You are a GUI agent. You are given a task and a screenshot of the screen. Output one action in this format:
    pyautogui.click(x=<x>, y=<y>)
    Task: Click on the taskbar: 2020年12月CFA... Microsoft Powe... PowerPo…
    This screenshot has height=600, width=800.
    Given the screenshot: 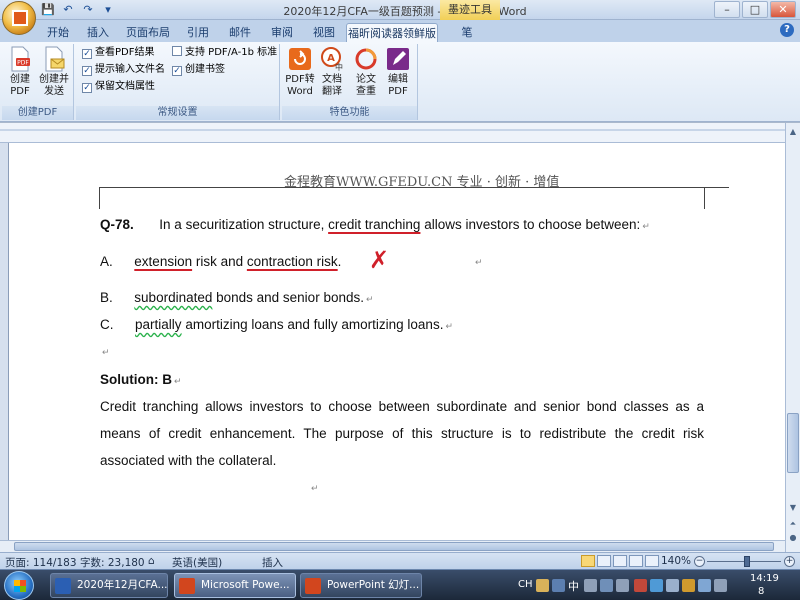 What is the action you would take?
    pyautogui.click(x=400, y=584)
    